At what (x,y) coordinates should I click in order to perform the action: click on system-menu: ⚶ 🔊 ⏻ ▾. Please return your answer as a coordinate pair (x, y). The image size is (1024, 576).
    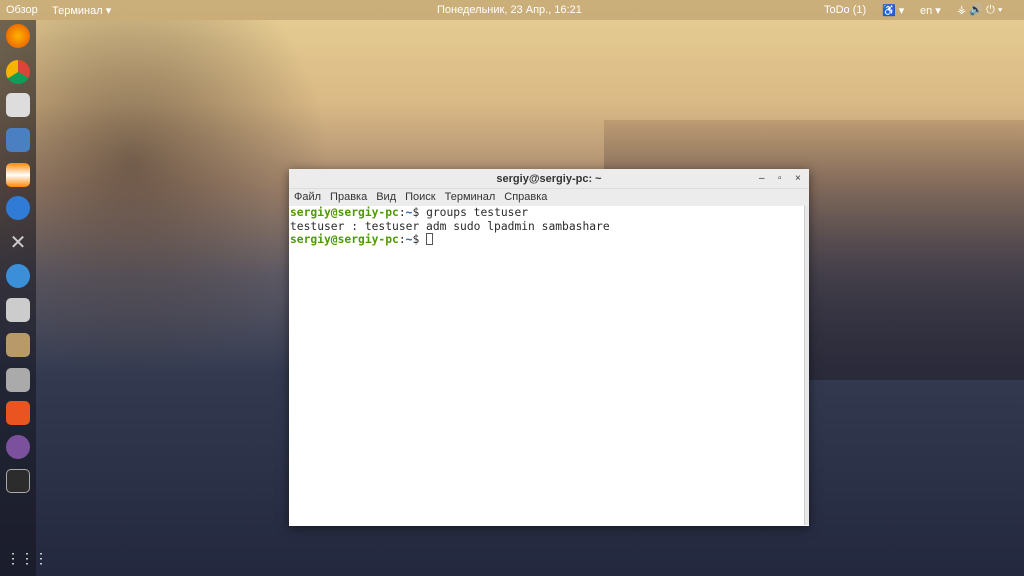
    Looking at the image, I should click on (980, 10).